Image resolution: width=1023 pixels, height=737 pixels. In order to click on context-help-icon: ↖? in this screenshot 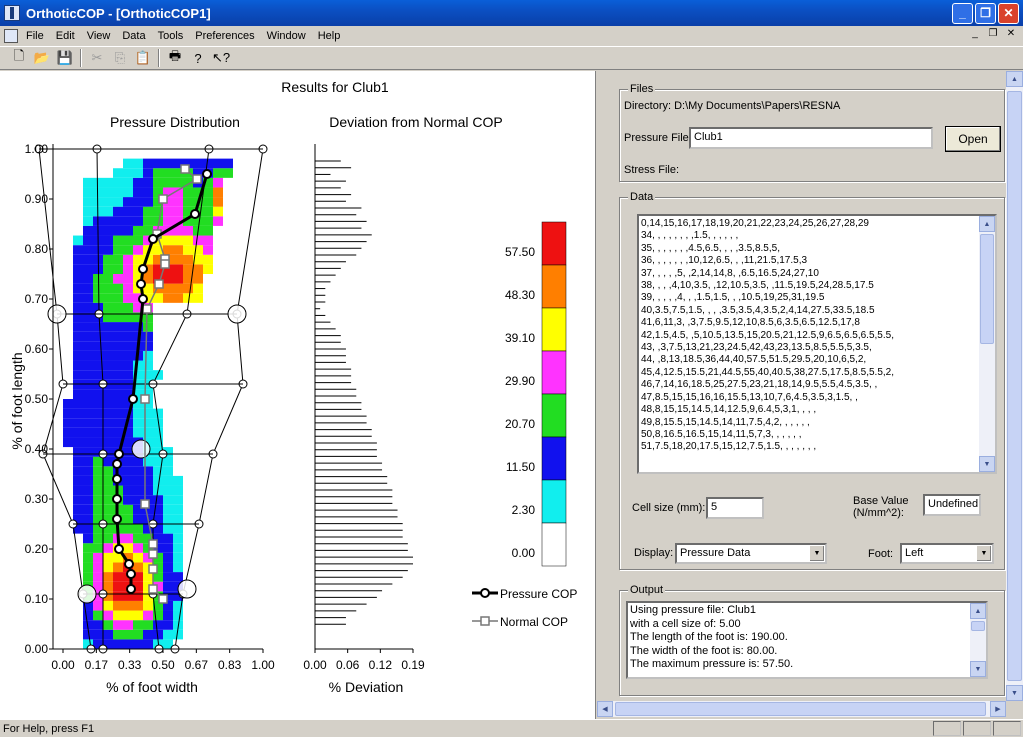, I will do `click(221, 58)`.